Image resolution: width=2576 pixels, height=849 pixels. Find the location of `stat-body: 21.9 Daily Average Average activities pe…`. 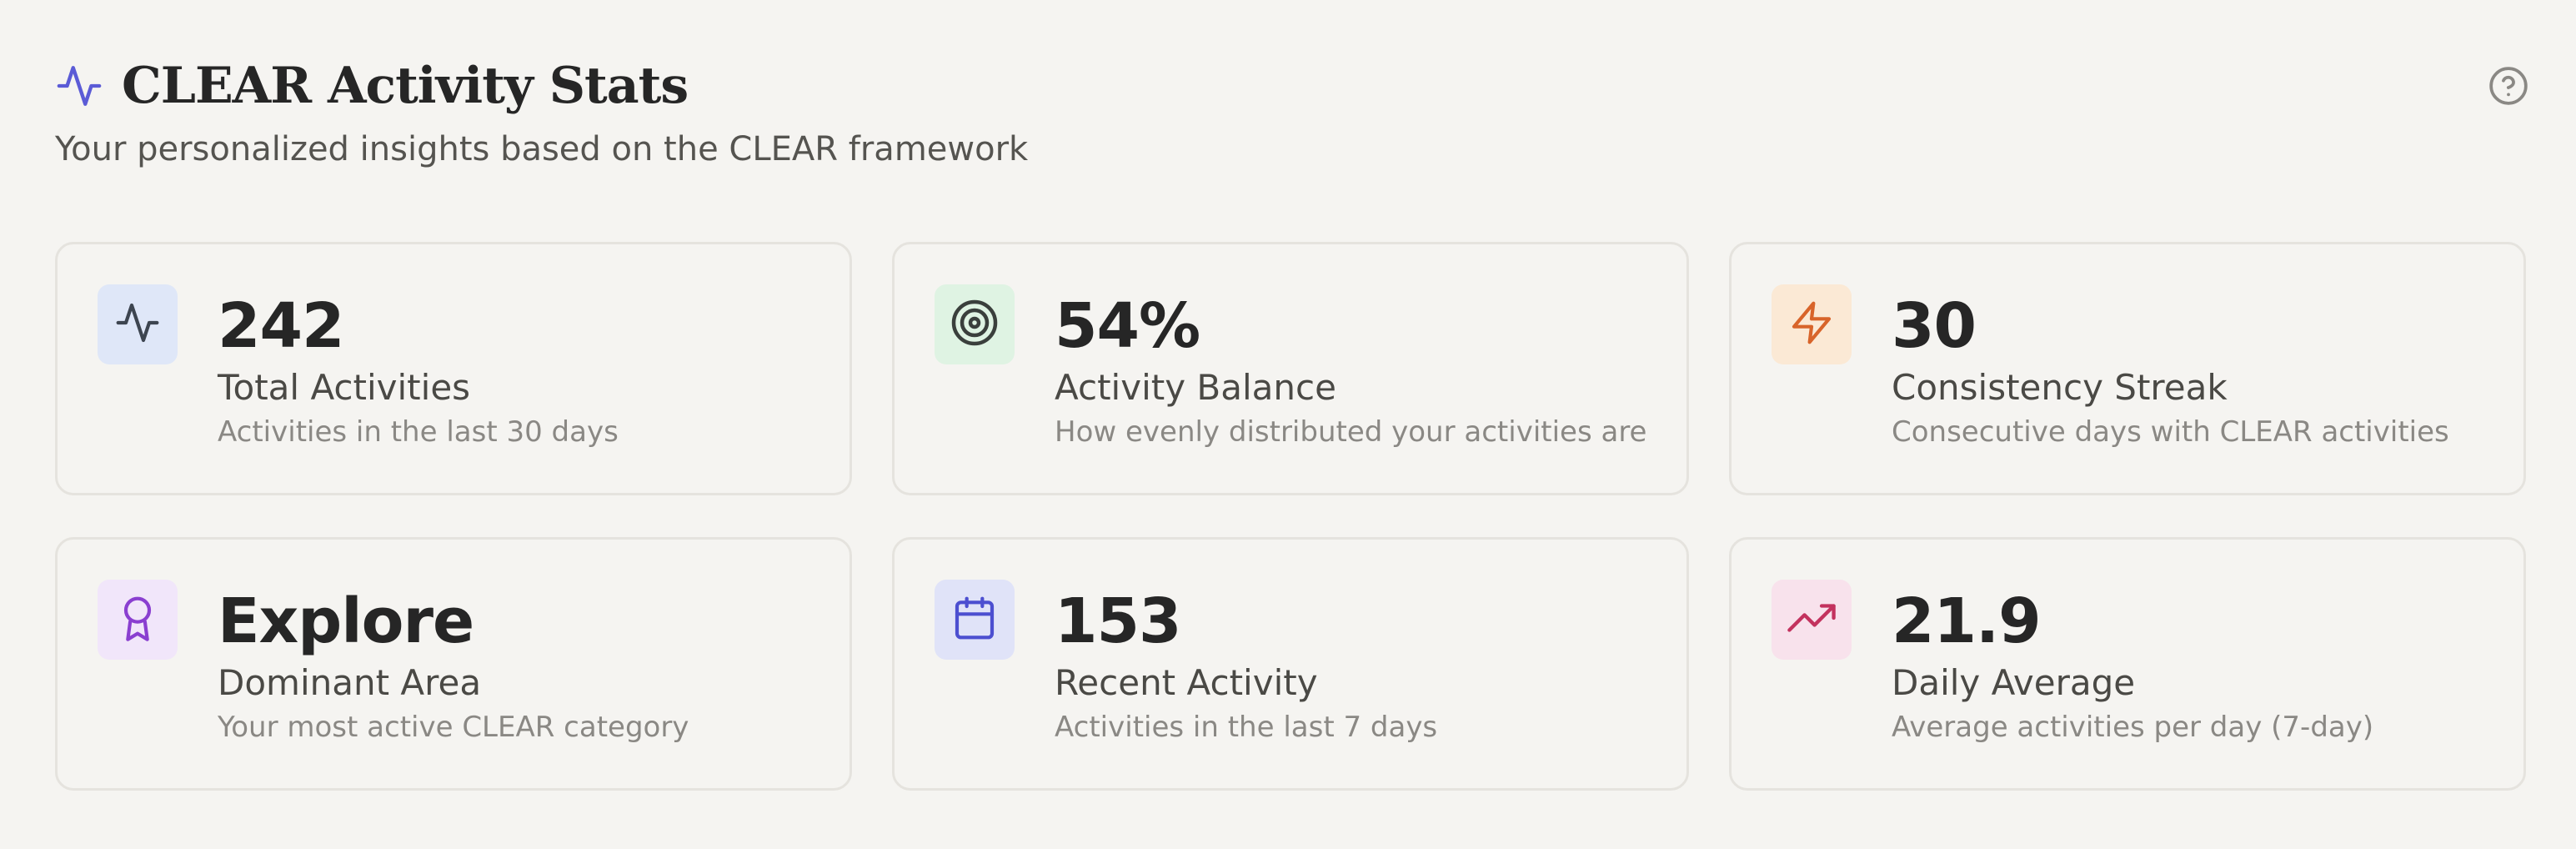

stat-body: 21.9 Daily Average Average activities pe… is located at coordinates (2199, 666).